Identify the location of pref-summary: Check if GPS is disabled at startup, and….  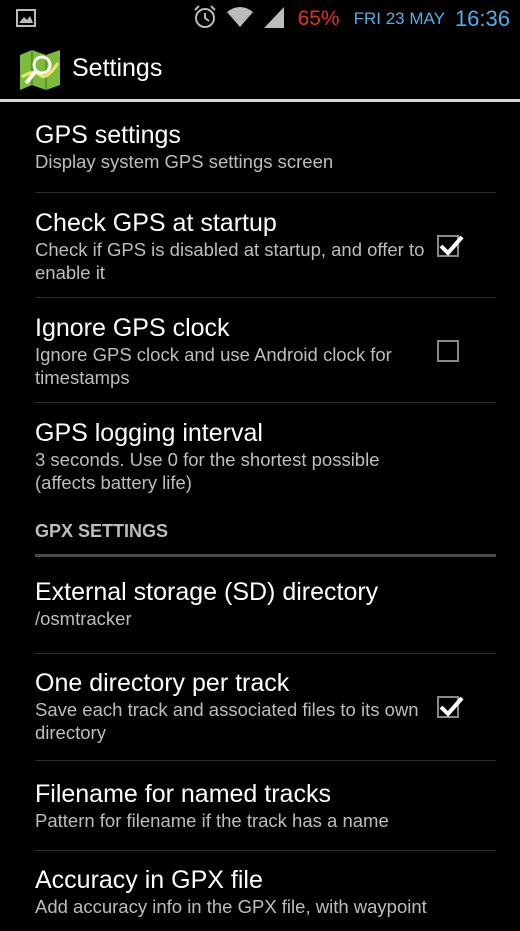
(230, 261).